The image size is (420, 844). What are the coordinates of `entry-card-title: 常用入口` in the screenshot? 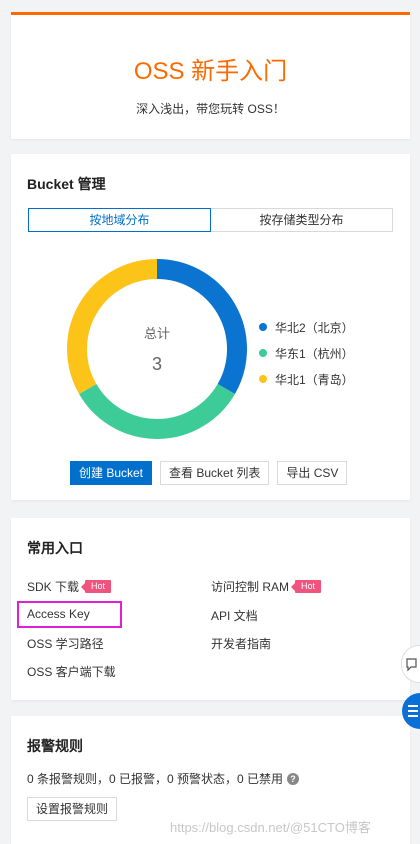 It's located at (55, 548).